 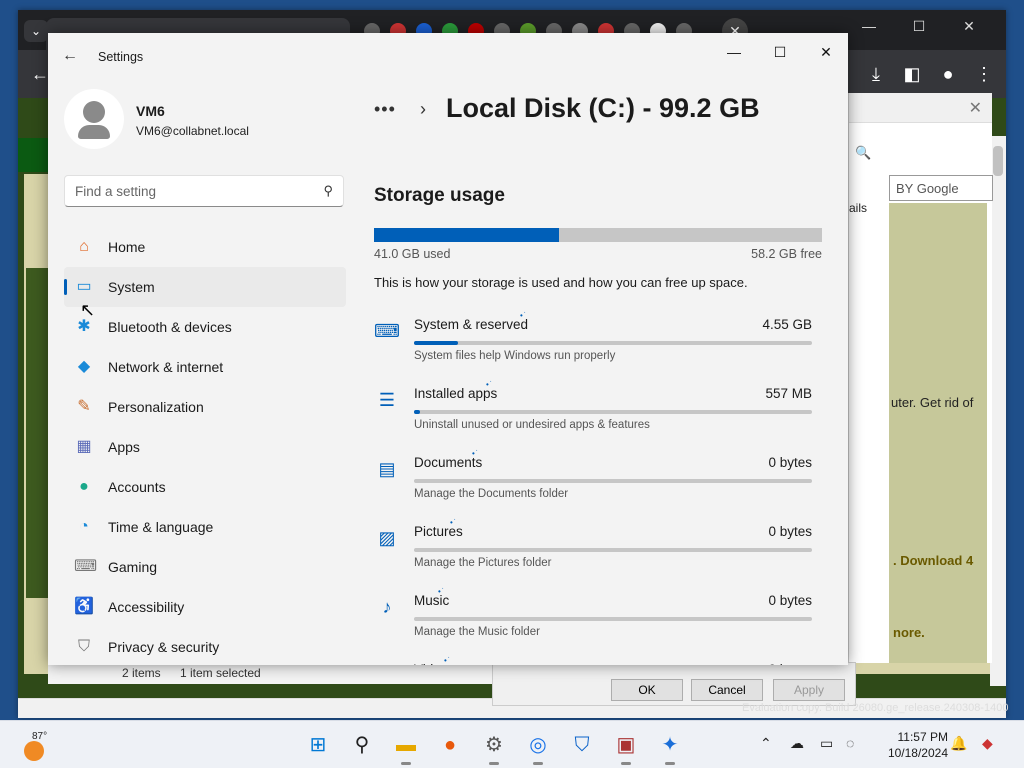 I want to click on details-link: ails, so click(x=858, y=208).